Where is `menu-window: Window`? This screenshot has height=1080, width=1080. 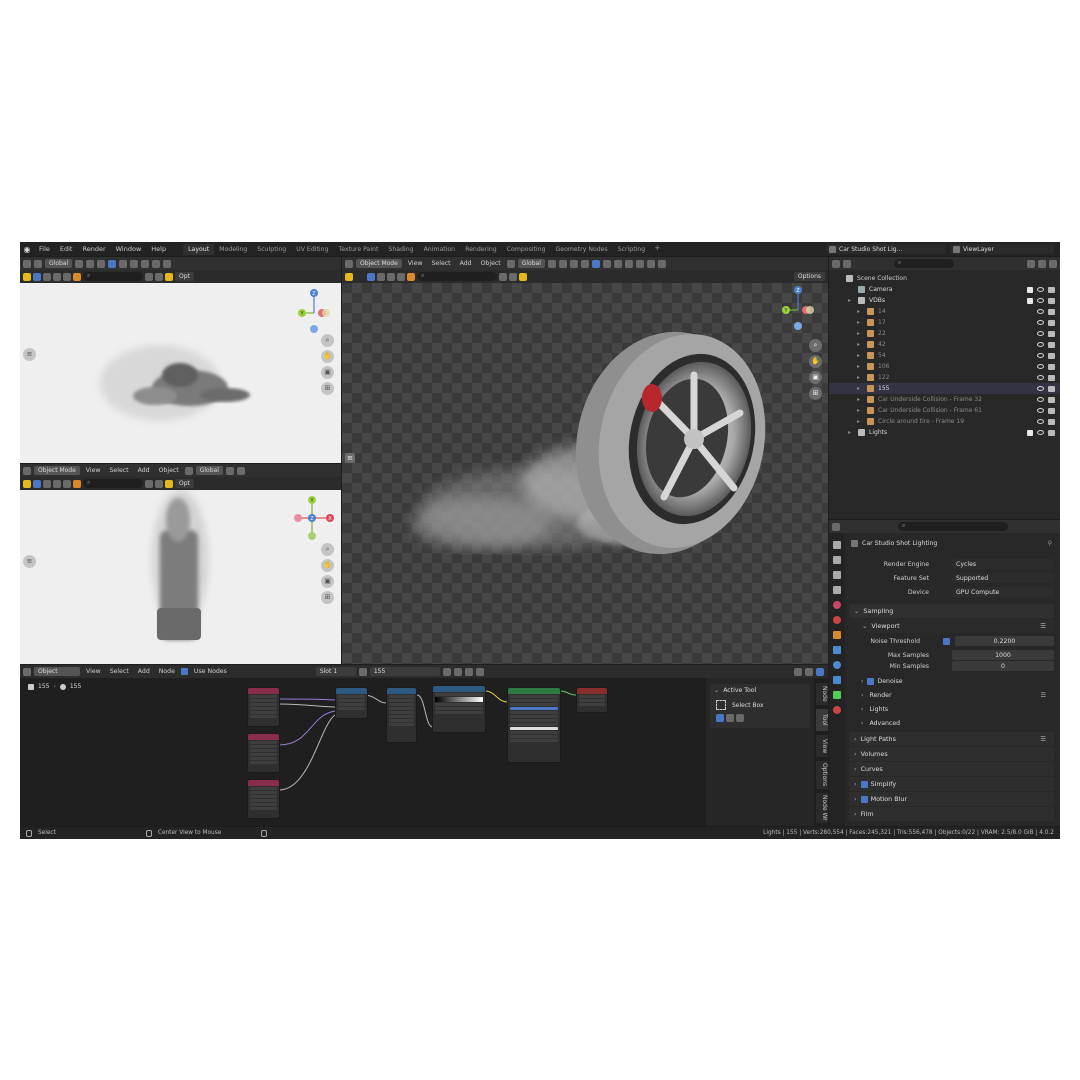 menu-window: Window is located at coordinates (129, 249).